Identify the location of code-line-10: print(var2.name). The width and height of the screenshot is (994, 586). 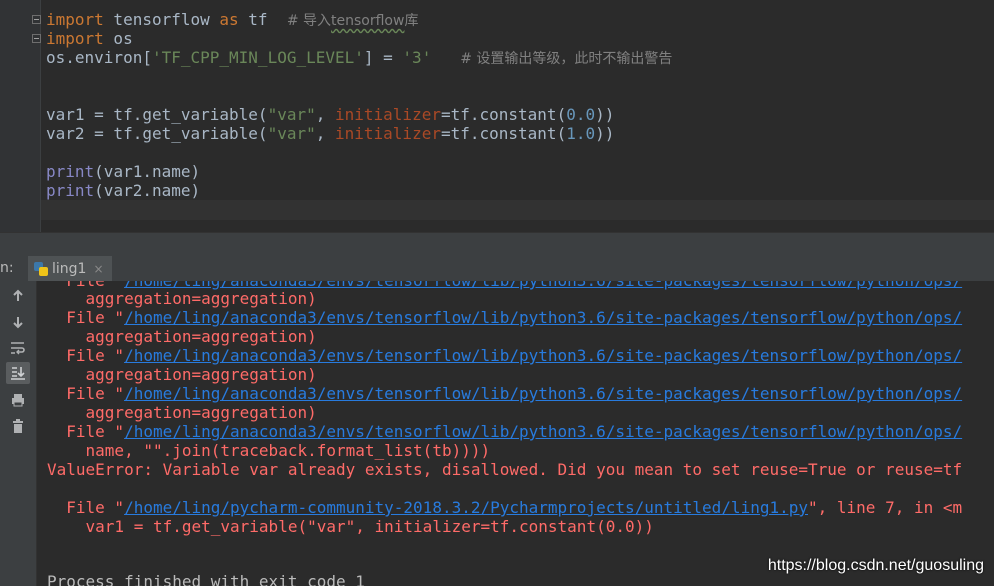
(123, 190).